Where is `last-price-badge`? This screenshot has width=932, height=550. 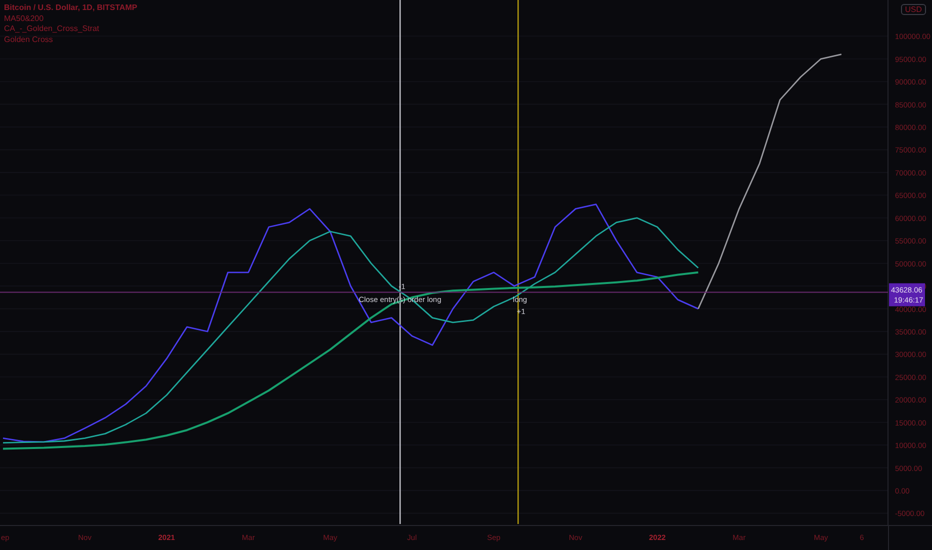
last-price-badge is located at coordinates (907, 294).